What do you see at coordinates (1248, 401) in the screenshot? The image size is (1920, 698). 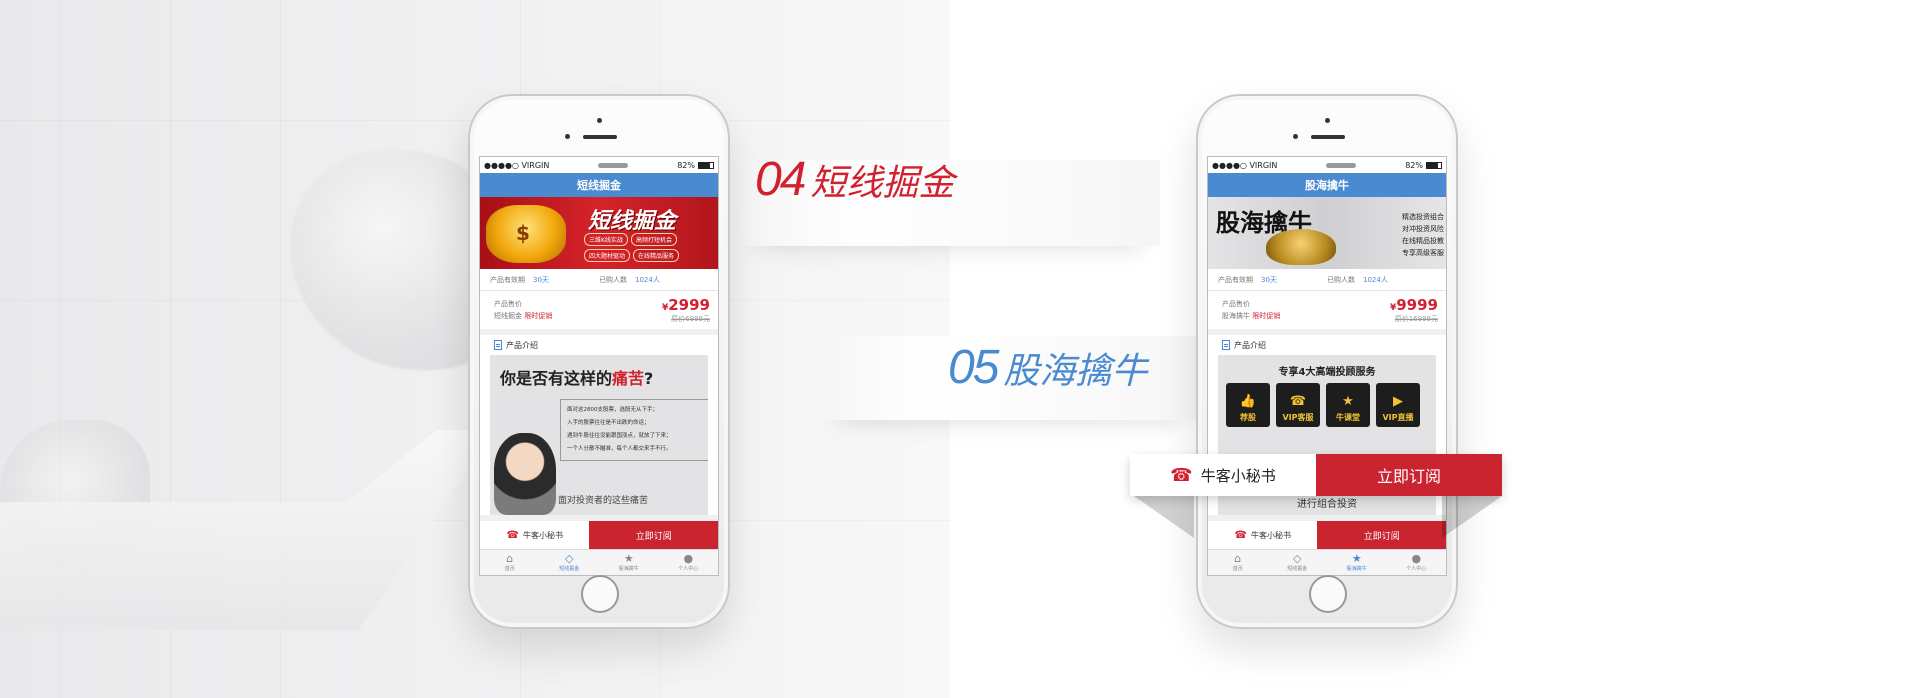 I see `thumb-up-icon: 👍` at bounding box center [1248, 401].